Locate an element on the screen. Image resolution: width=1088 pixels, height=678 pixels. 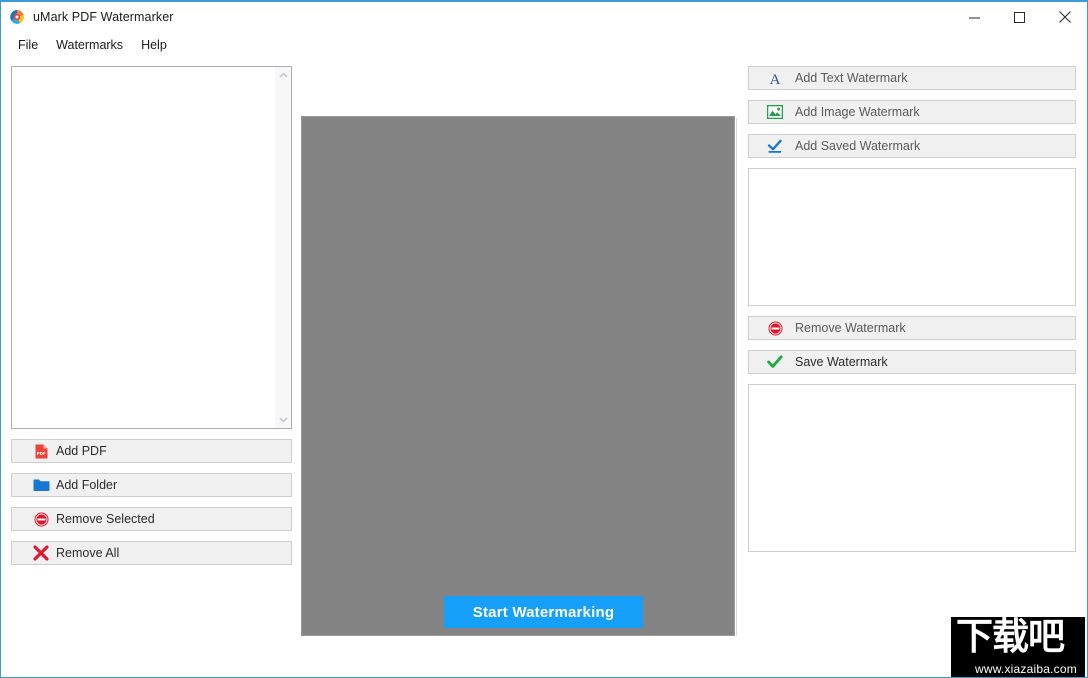
svg-text: A is located at coordinates (775, 79).